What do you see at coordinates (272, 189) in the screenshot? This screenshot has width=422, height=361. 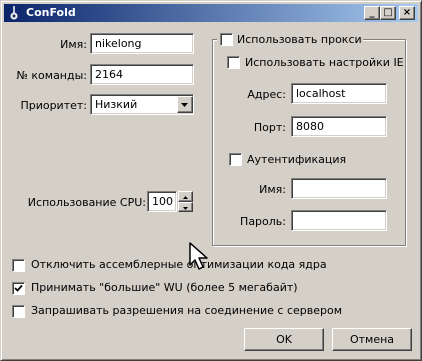 I see `proxy-user-label: Имя:` at bounding box center [272, 189].